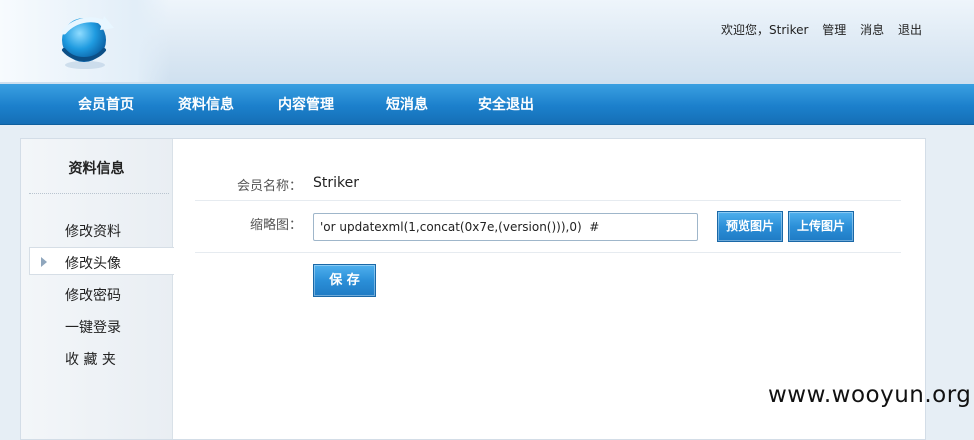 The image size is (974, 440). Describe the element at coordinates (765, 30) in the screenshot. I see `welcome-text: 欢迎您，Striker` at that location.